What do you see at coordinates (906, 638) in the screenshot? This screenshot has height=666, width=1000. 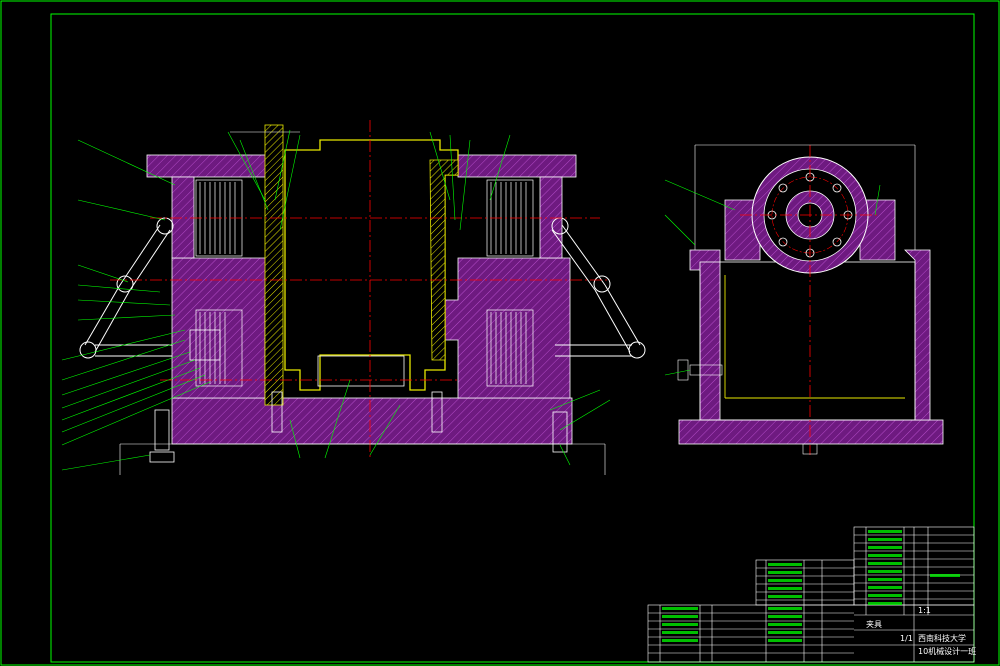 I see `sheet-number: 1/1` at bounding box center [906, 638].